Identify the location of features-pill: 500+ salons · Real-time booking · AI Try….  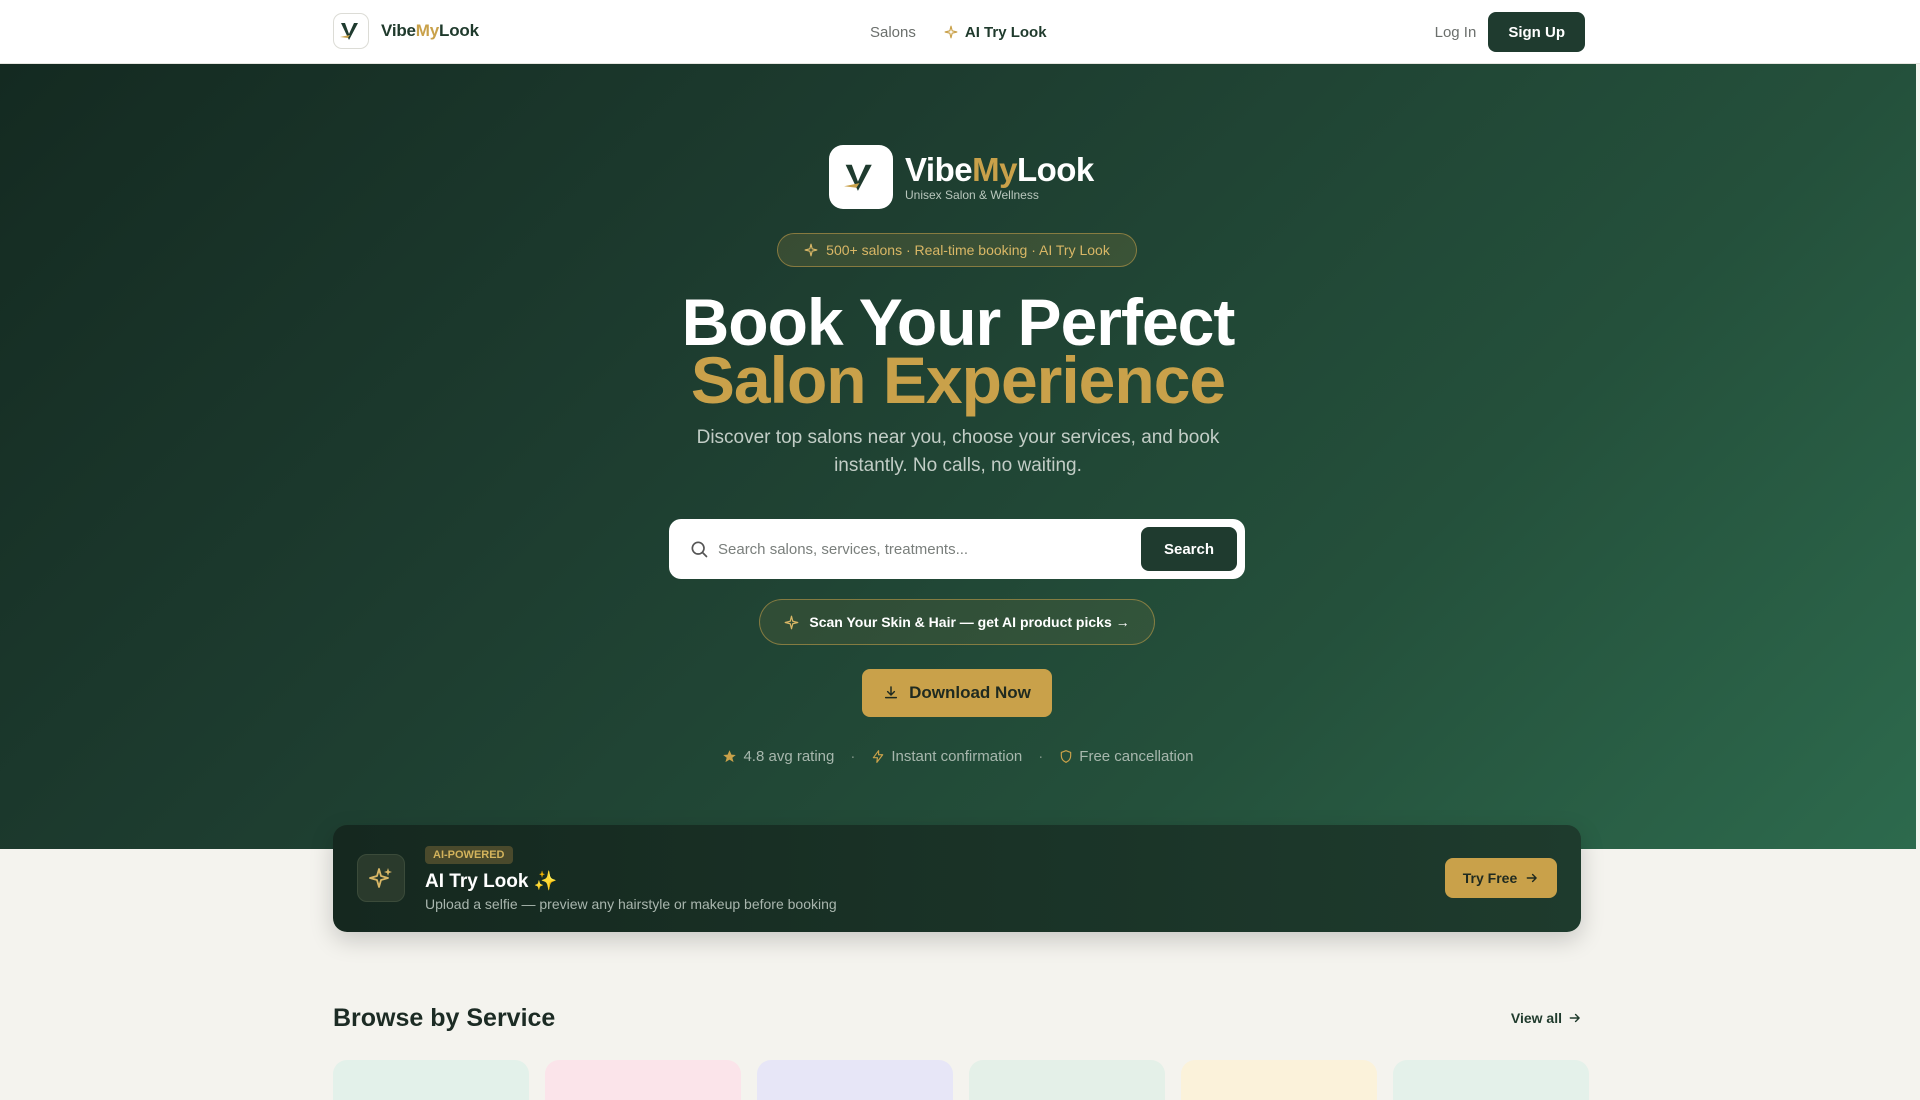
(957, 250).